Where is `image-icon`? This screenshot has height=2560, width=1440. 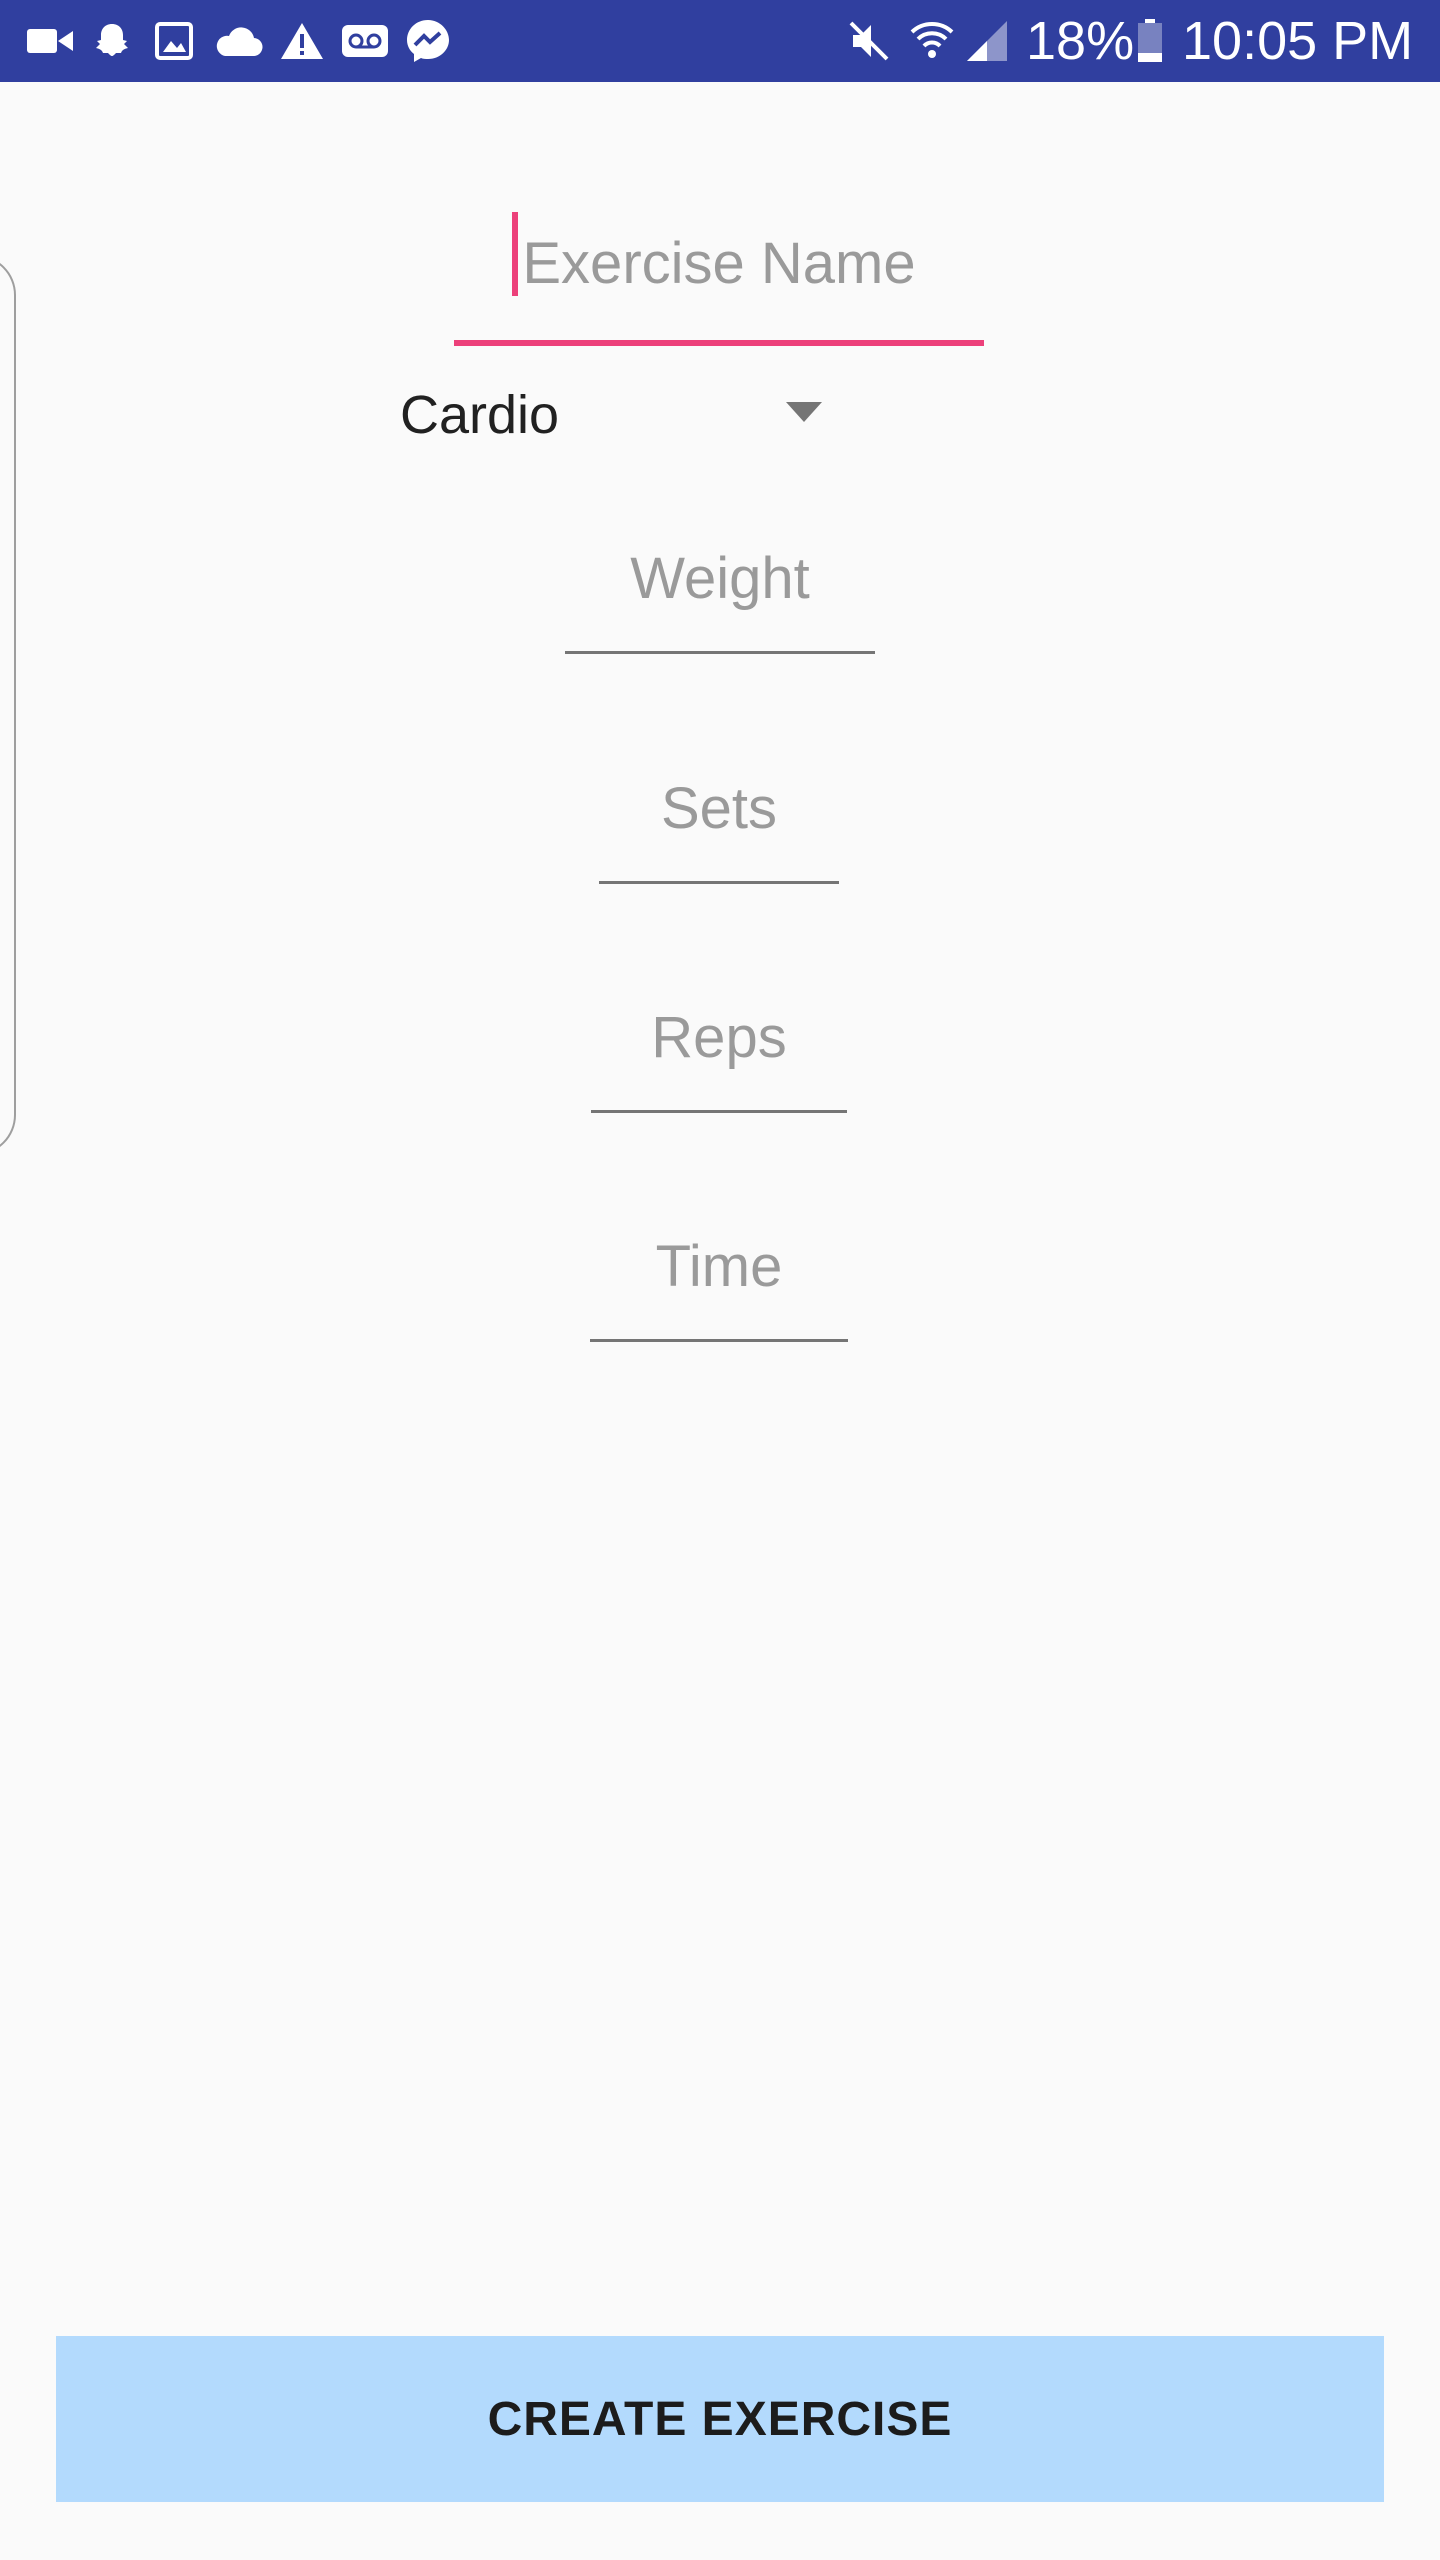
image-icon is located at coordinates (174, 41).